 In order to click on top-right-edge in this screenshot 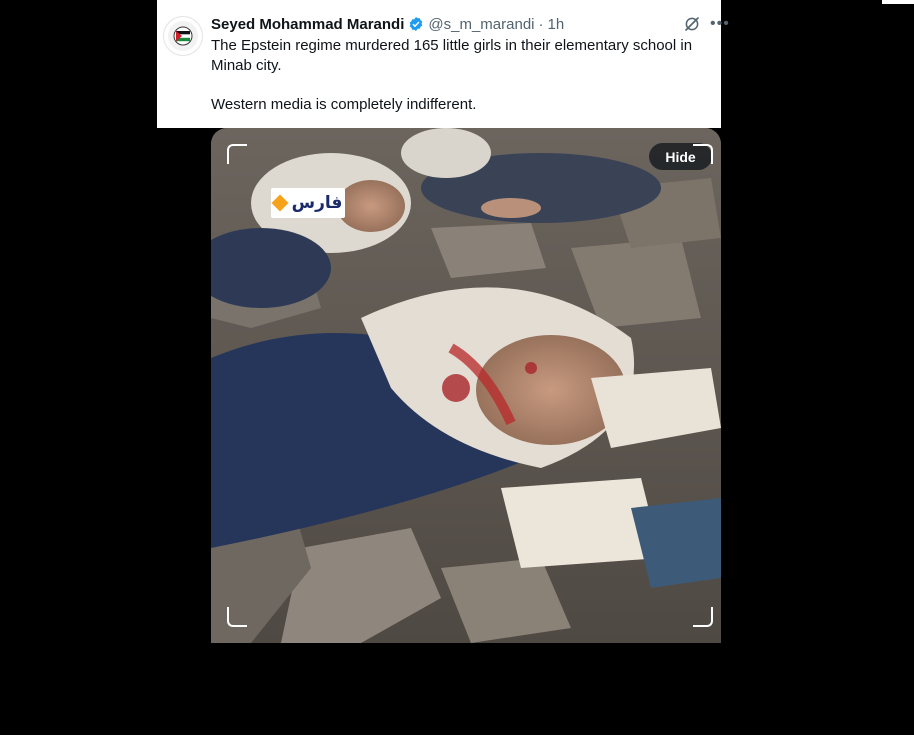, I will do `click(898, 2)`.